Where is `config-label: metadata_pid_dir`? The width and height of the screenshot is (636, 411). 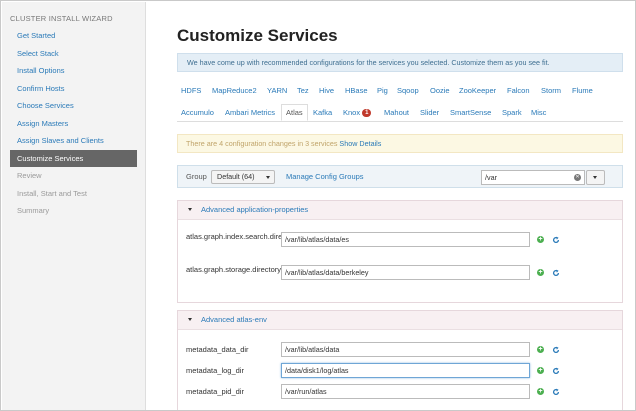
config-label: metadata_pid_dir is located at coordinates (215, 391).